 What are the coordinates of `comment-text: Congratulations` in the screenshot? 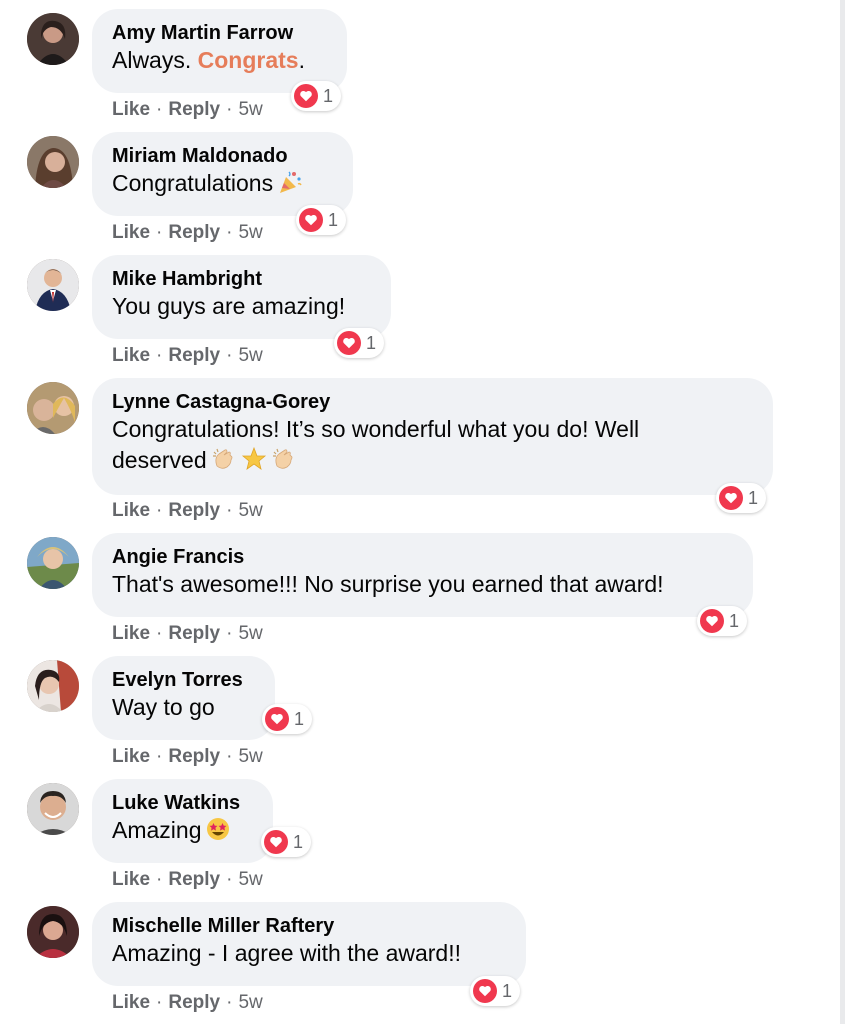 It's located at (222, 183).